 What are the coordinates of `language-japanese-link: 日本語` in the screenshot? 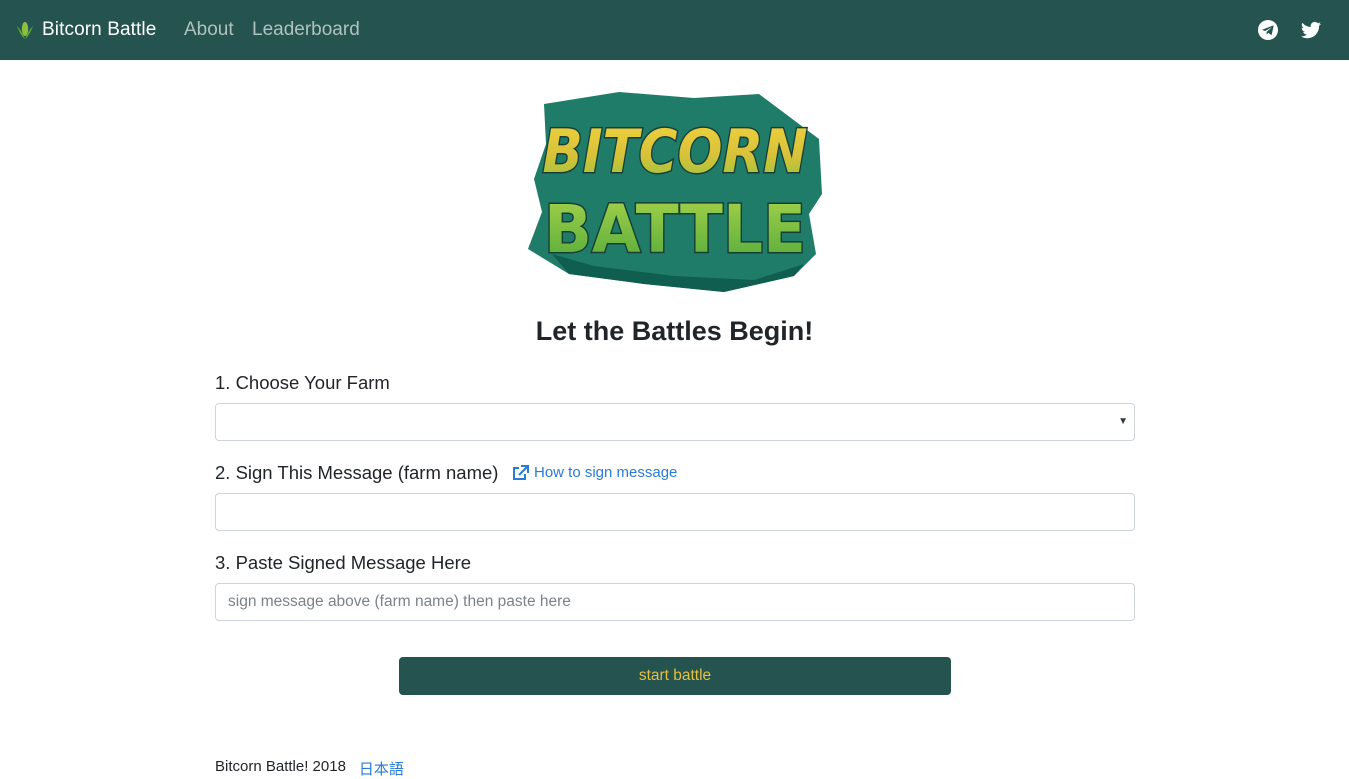 It's located at (381, 768).